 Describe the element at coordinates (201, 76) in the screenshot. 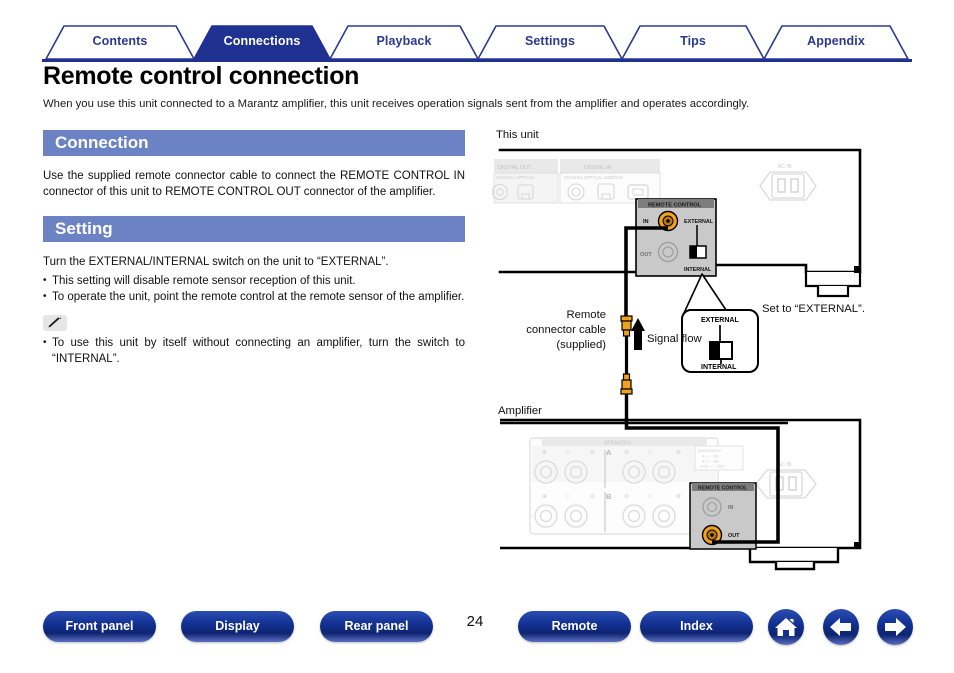

I see `page-title: Remote control connection` at that location.